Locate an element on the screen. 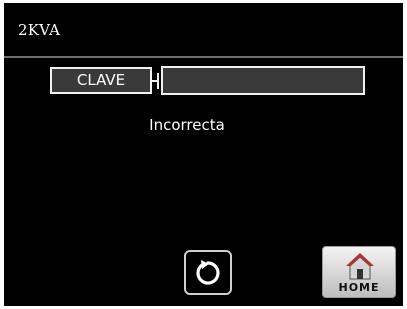  home-icon is located at coordinates (360, 266).